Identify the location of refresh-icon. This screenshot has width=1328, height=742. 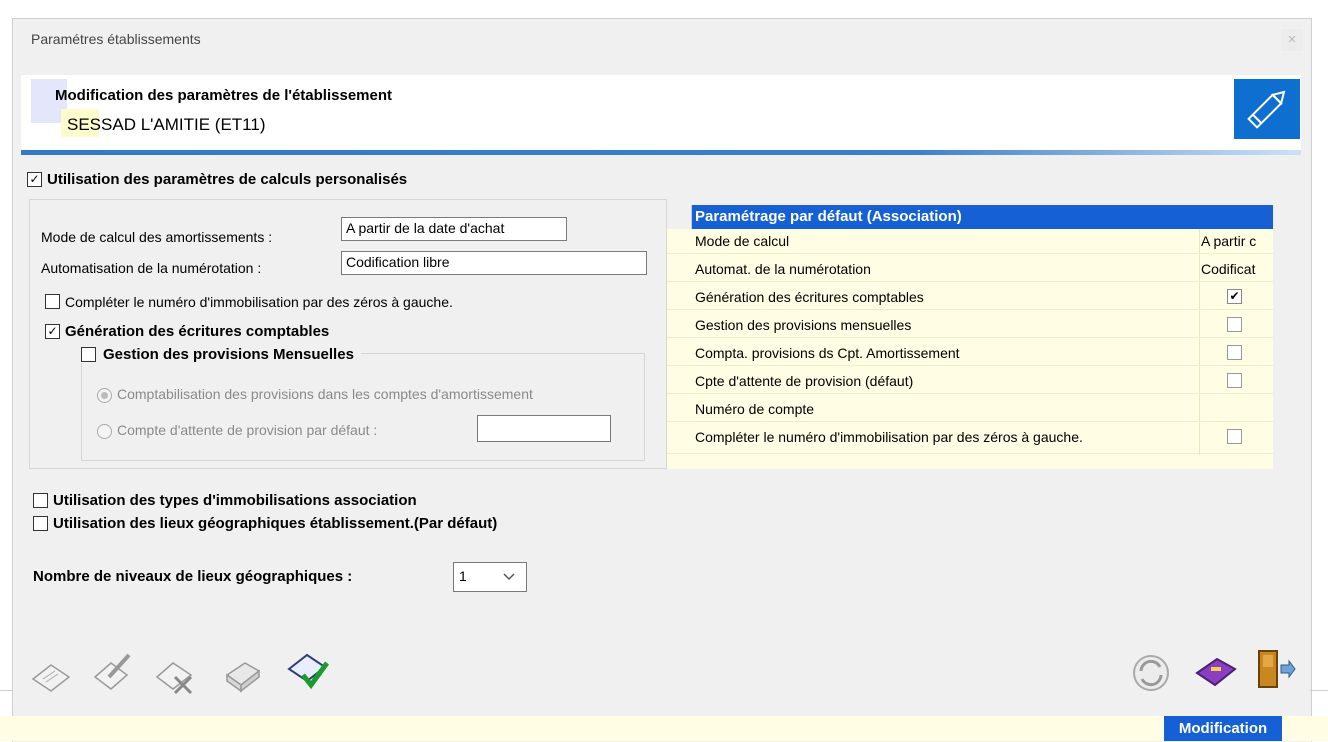
(1151, 673).